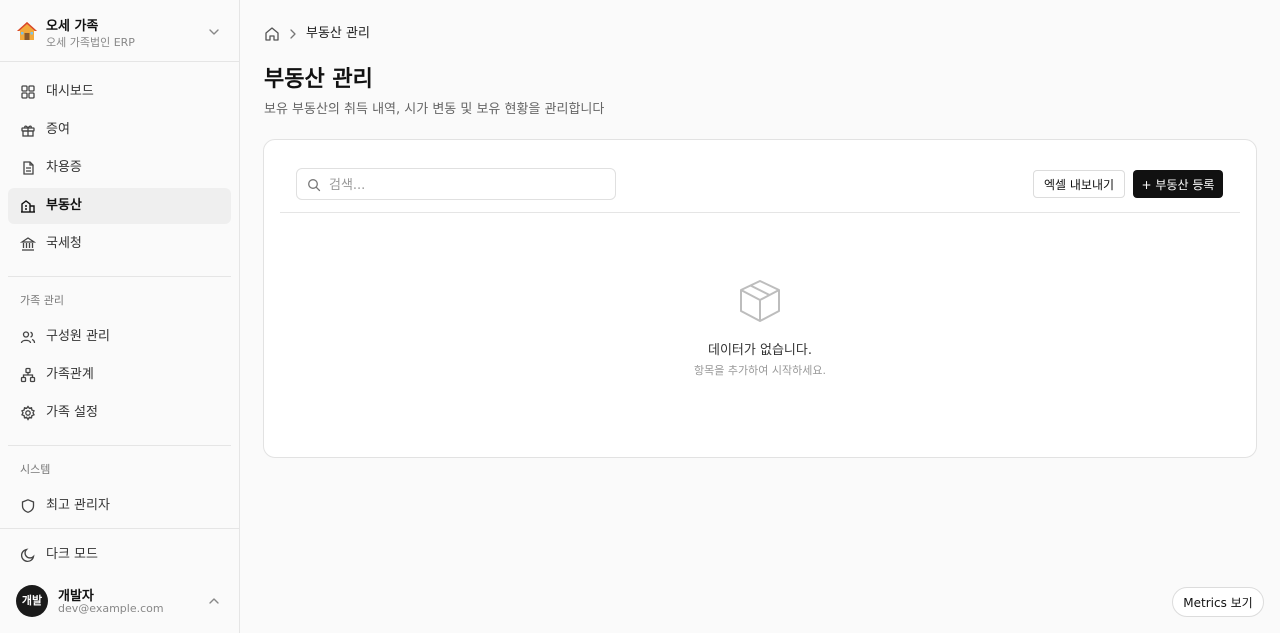  What do you see at coordinates (760, 301) in the screenshot?
I see `empty-box-icon` at bounding box center [760, 301].